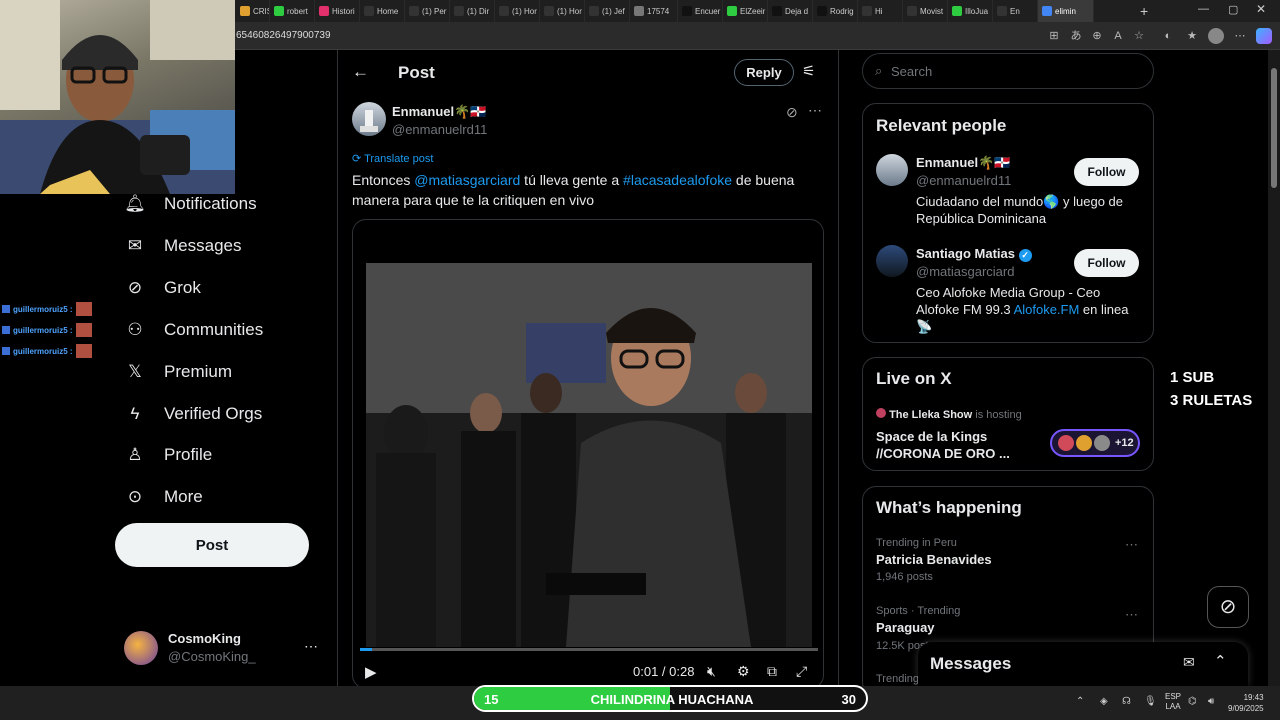  What do you see at coordinates (1104, 701) in the screenshot?
I see `network-icon: ◈` at bounding box center [1104, 701].